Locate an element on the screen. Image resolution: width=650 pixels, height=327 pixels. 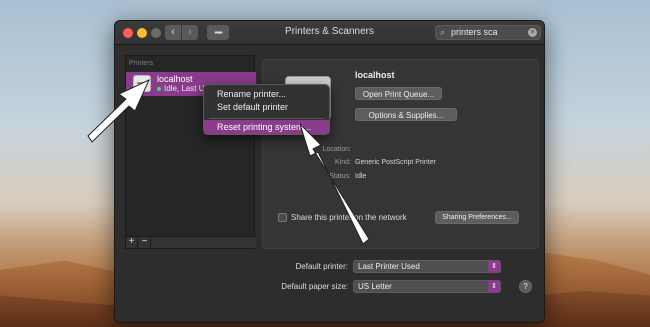
annotation-arrow-left-icon is located at coordinates (119, 110).